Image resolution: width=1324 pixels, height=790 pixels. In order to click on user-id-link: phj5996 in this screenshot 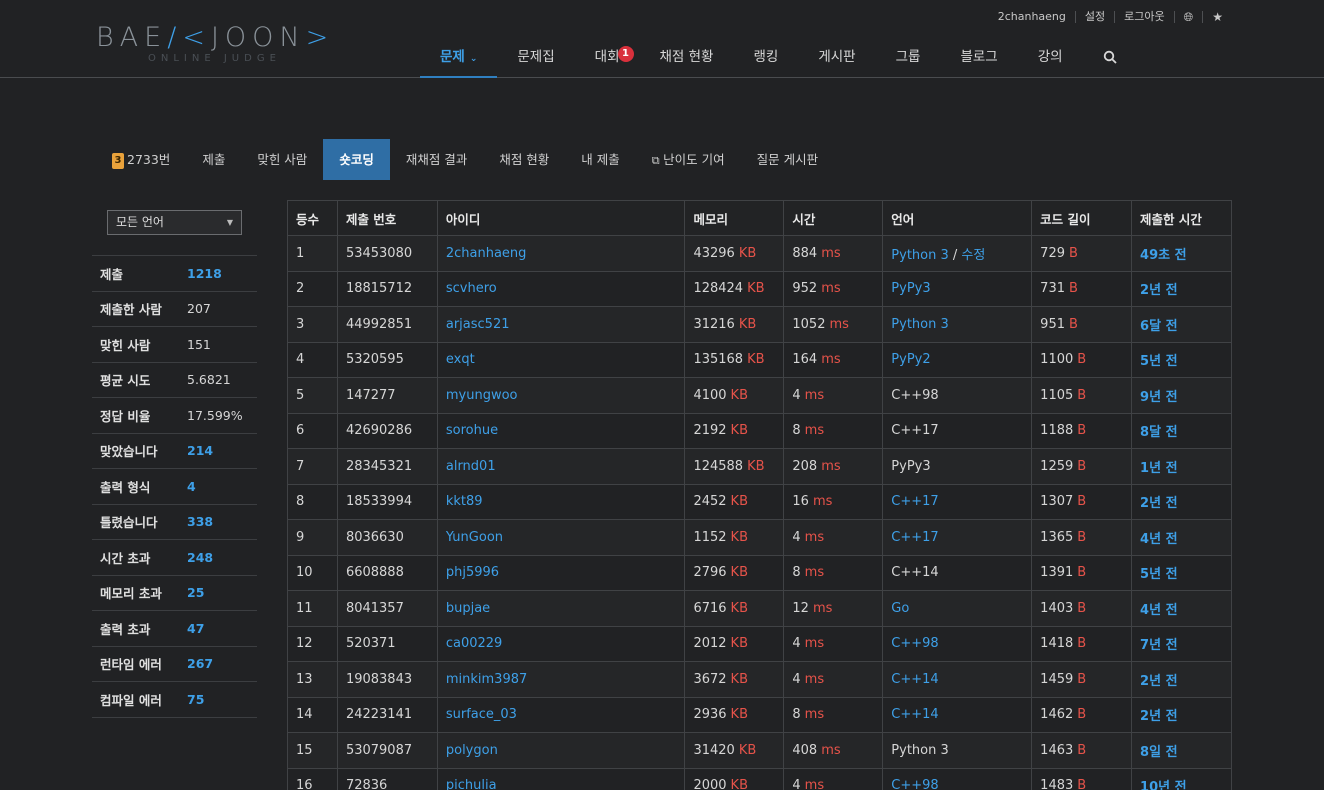, I will do `click(561, 572)`.